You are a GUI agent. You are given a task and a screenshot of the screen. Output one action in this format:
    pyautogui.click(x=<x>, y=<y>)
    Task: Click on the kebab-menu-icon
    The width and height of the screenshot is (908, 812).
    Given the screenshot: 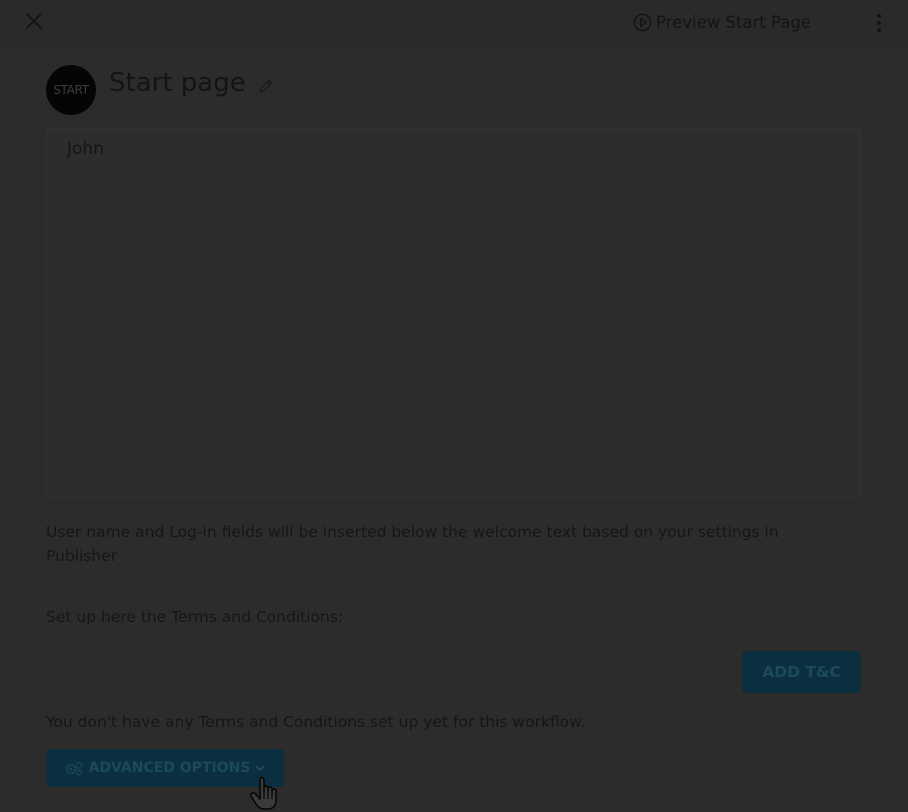 What is the action you would take?
    pyautogui.click(x=879, y=23)
    